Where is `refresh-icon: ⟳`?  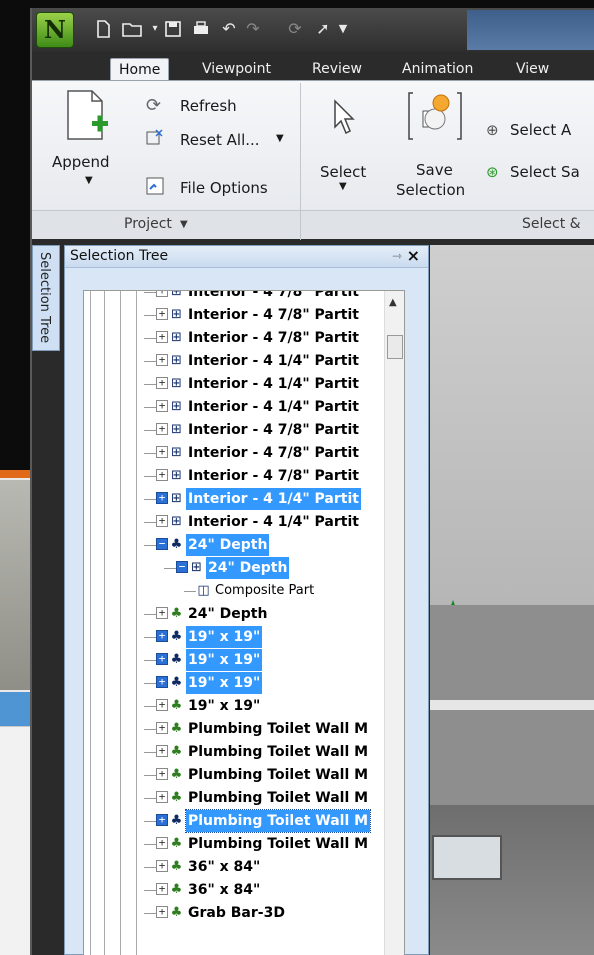 refresh-icon: ⟳ is located at coordinates (295, 29).